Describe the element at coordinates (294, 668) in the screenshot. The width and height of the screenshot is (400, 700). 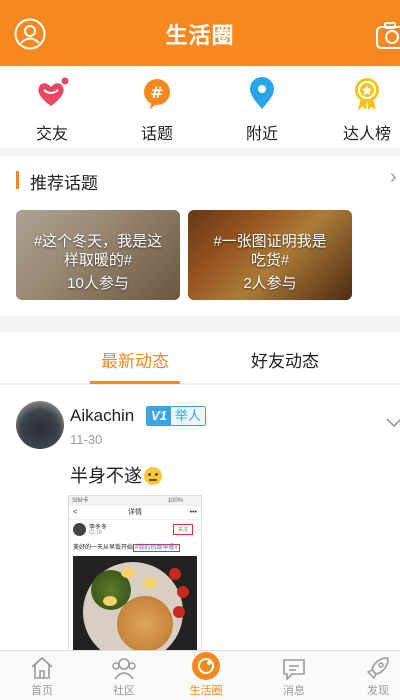
I see `message-icon` at that location.